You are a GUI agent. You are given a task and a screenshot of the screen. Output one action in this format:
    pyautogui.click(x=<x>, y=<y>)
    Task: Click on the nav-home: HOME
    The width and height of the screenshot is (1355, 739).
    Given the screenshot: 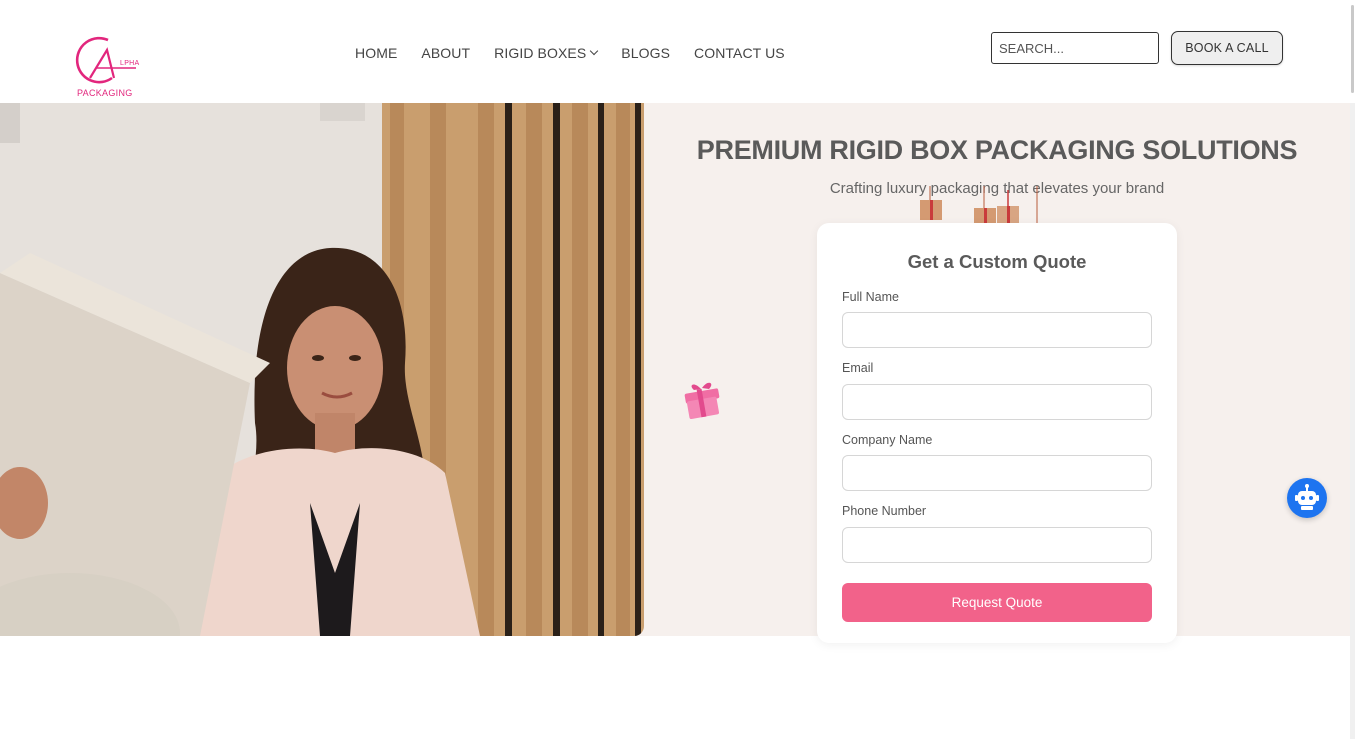 What is the action you would take?
    pyautogui.click(x=376, y=53)
    